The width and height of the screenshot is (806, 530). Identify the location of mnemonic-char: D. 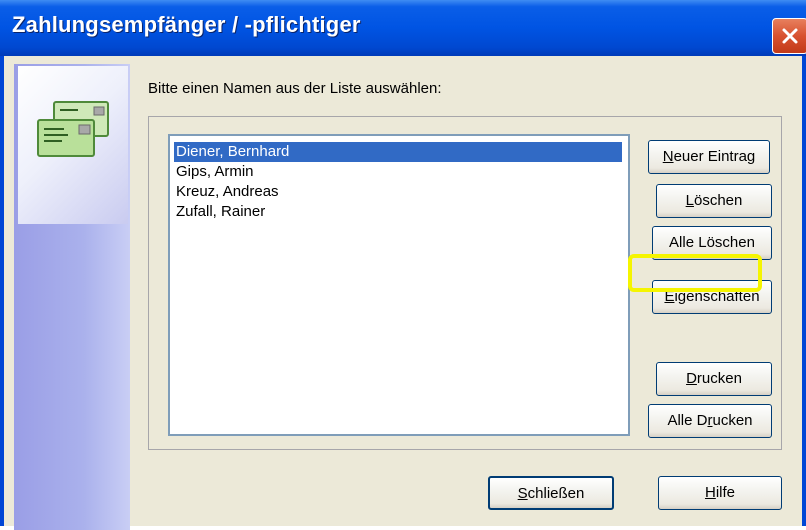
(691, 378).